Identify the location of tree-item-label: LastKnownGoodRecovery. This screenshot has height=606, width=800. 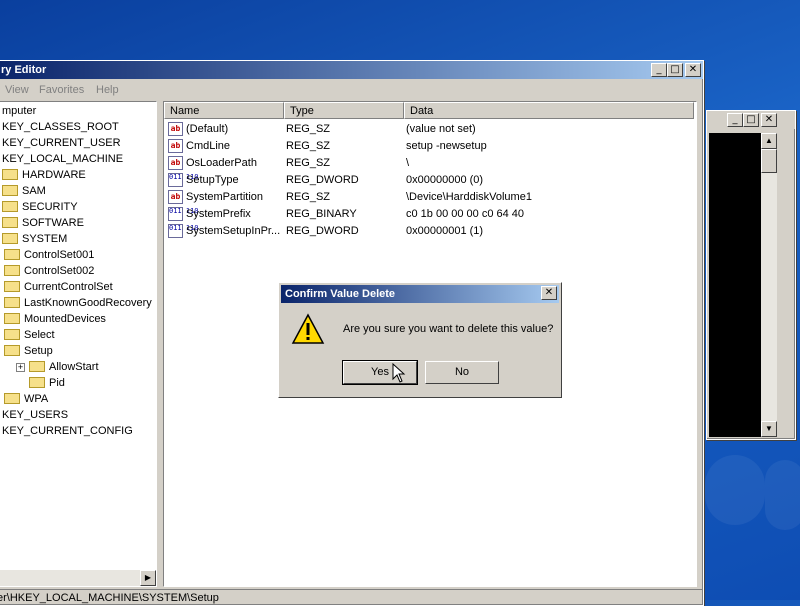
(88, 303).